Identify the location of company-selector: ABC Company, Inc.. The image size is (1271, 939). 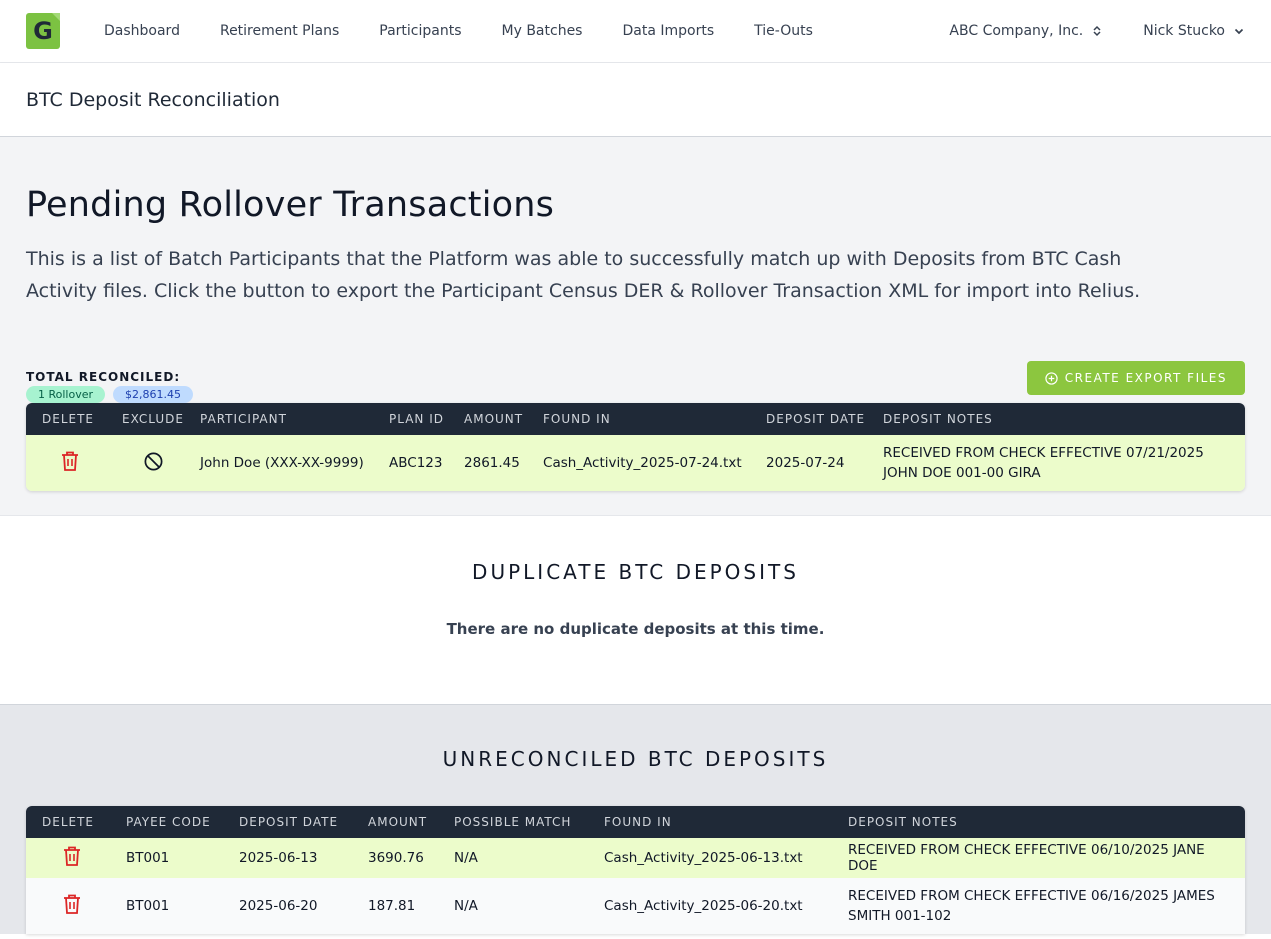
(1026, 31).